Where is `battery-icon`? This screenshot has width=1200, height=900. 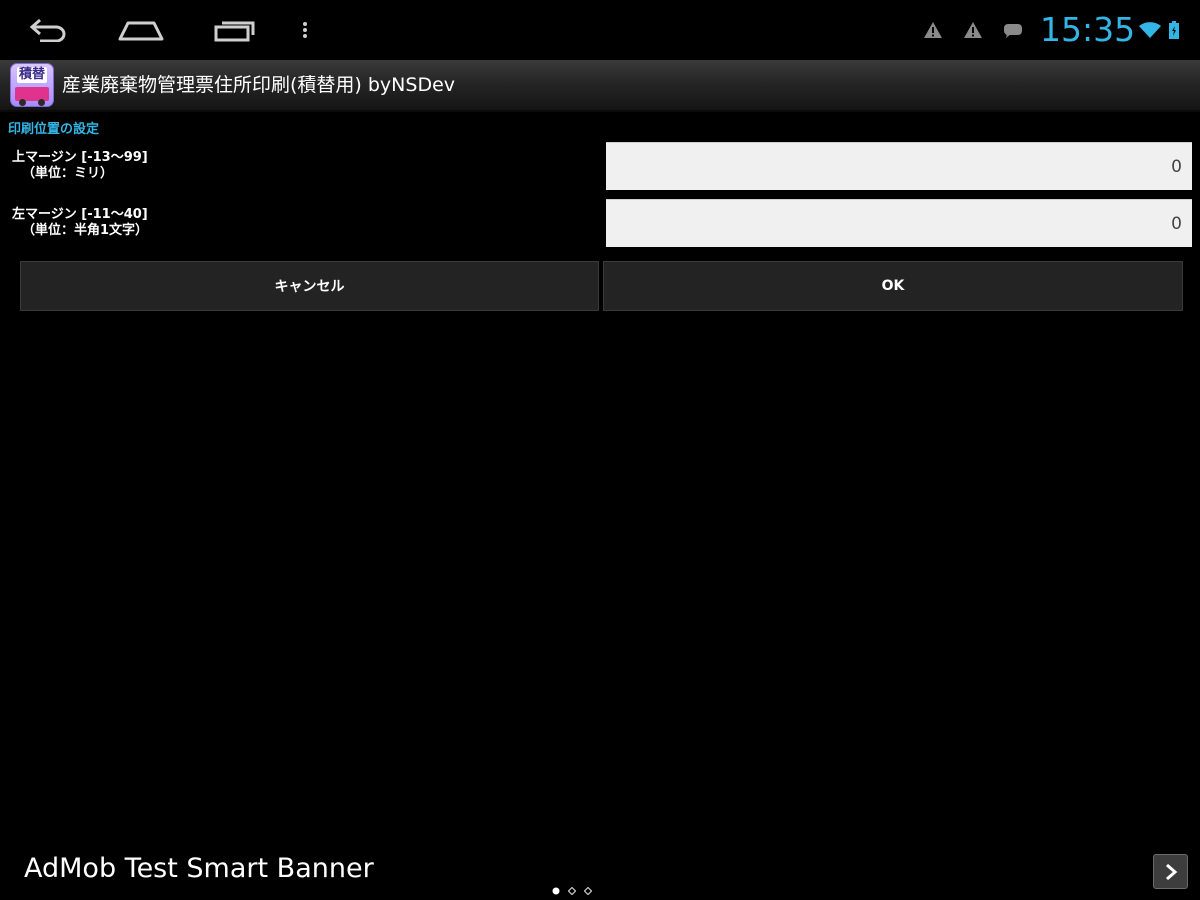 battery-icon is located at coordinates (1174, 30).